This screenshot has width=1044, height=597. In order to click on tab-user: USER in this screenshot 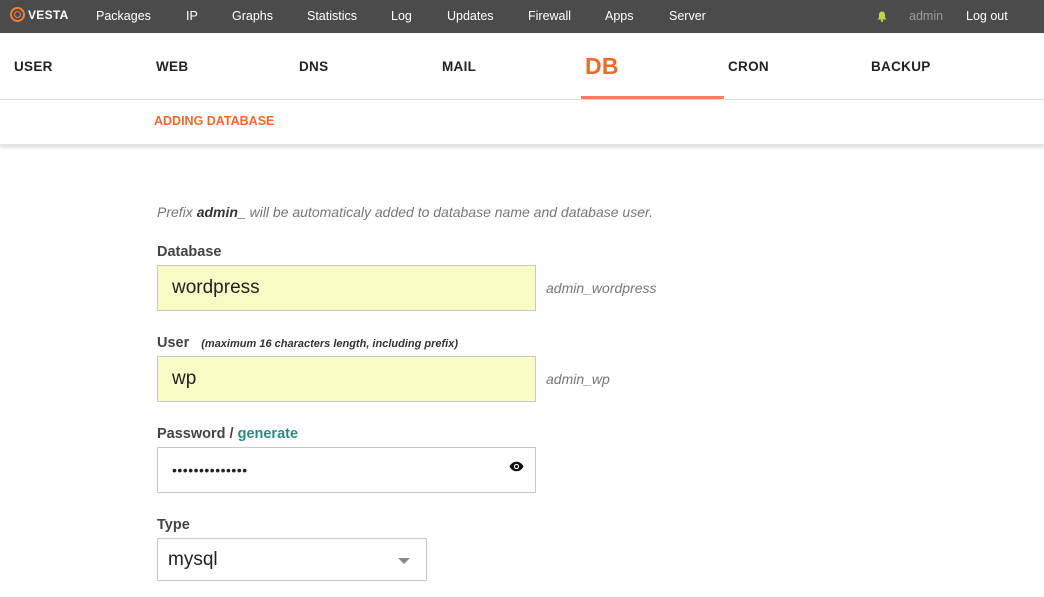, I will do `click(33, 66)`.